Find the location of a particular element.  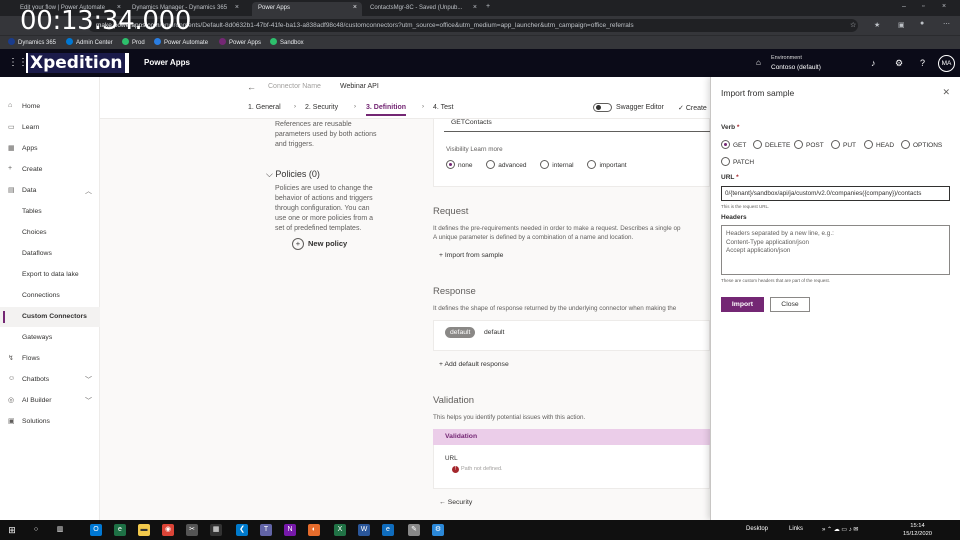

more-icon: ⋯ is located at coordinates (946, 24).